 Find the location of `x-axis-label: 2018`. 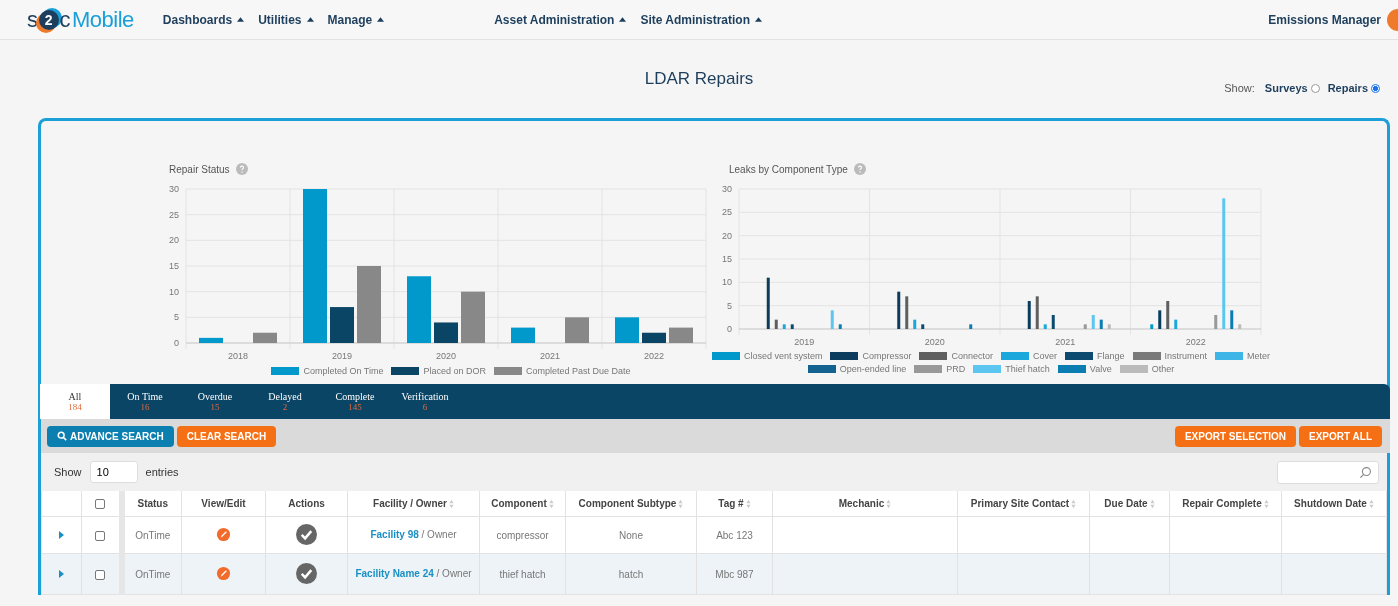

x-axis-label: 2018 is located at coordinates (238, 356).